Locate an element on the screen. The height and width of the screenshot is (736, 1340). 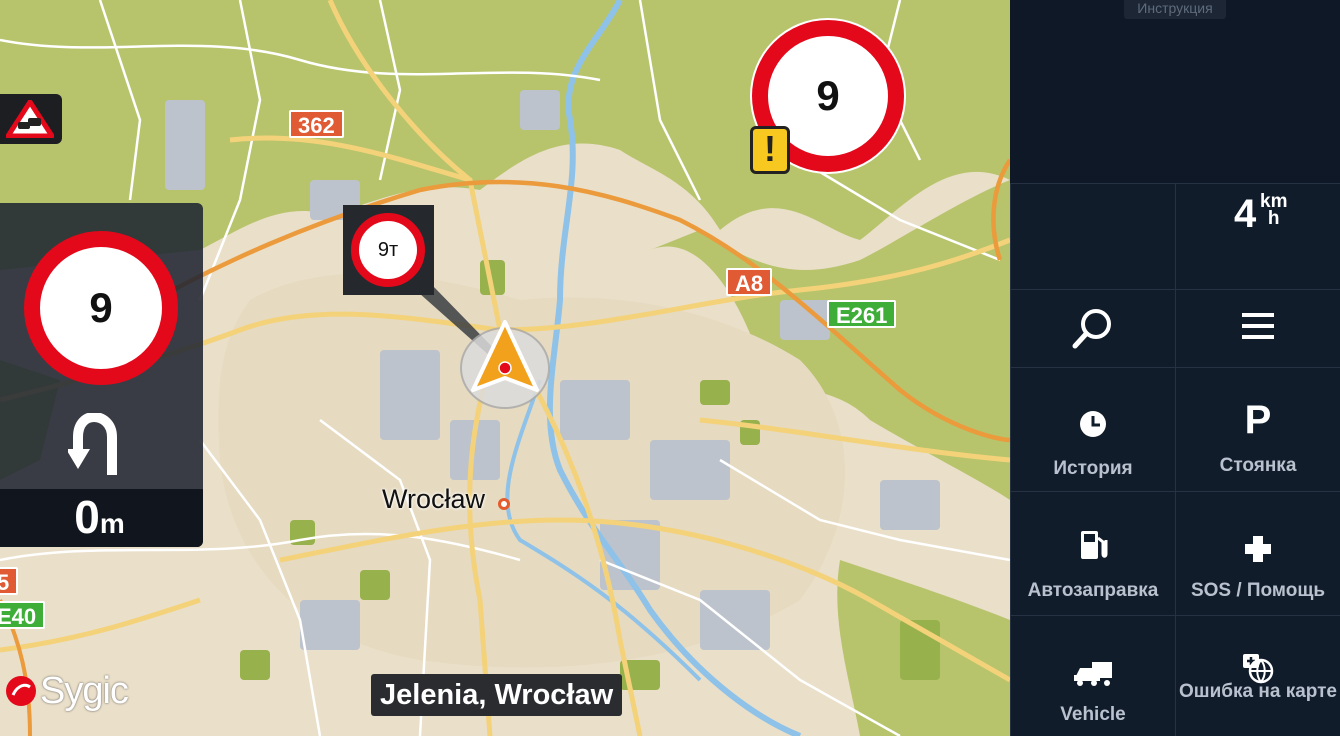
sygic-logo: Sygic is located at coordinates (66, 691).